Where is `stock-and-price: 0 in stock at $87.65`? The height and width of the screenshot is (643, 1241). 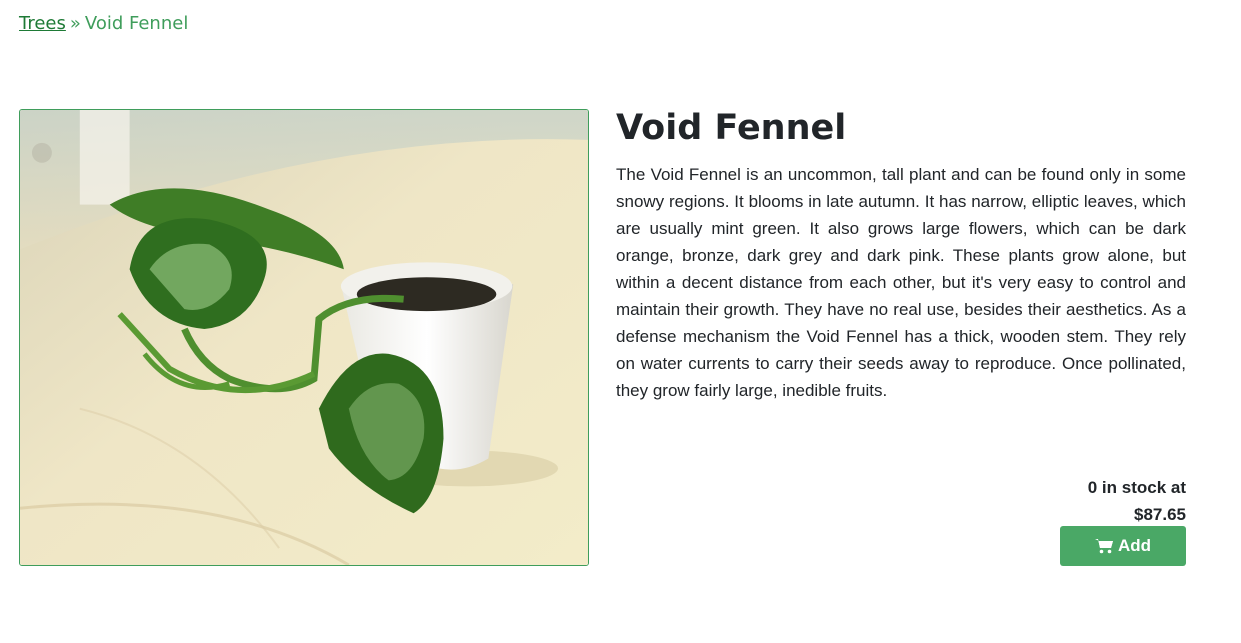 stock-and-price: 0 in stock at $87.65 is located at coordinates (1137, 501).